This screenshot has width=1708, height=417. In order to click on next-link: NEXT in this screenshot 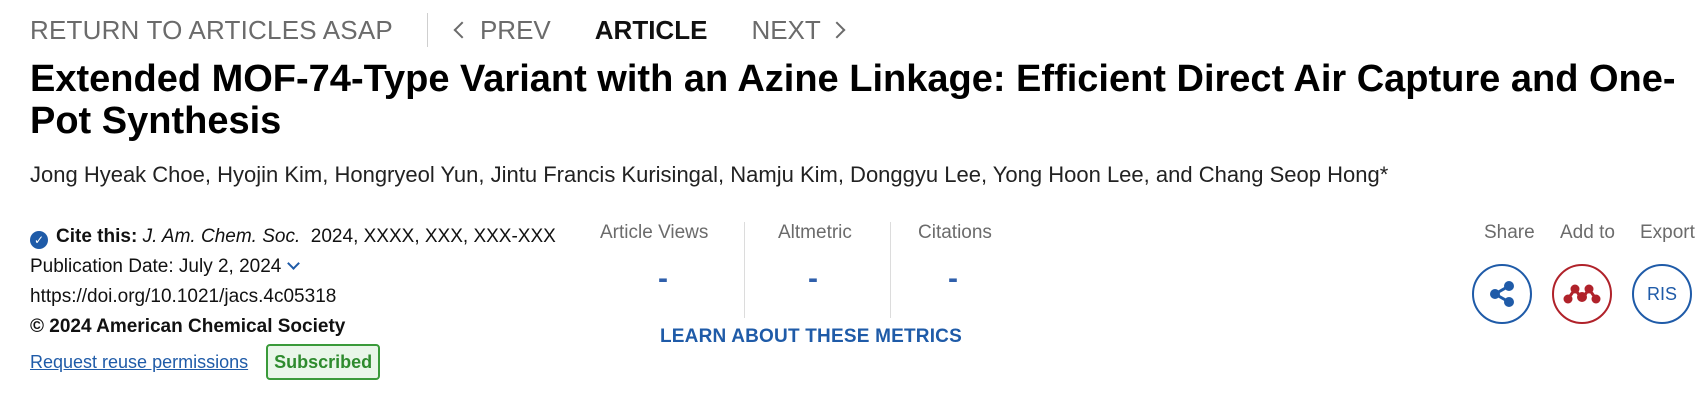, I will do `click(798, 30)`.